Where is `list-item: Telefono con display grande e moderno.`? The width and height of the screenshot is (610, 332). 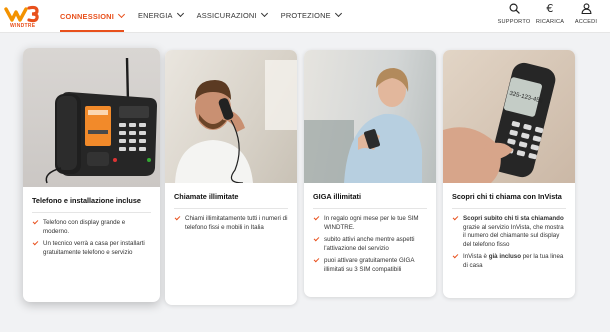 list-item: Telefono con display grande e moderno. is located at coordinates (91, 227).